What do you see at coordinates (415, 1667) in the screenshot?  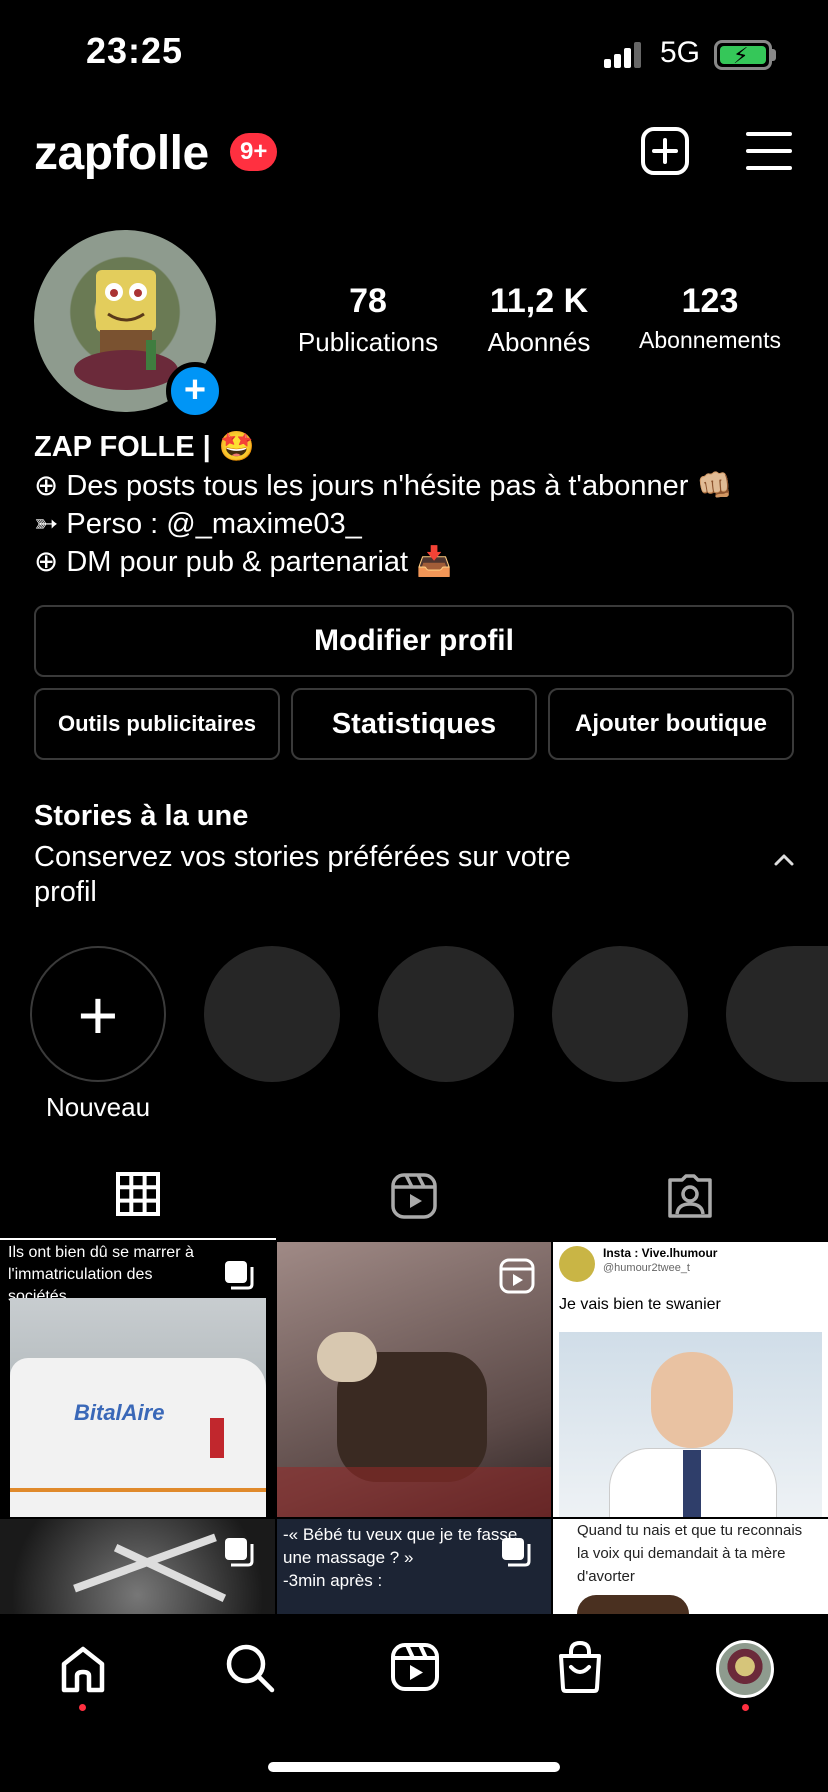 I see `reels-icon` at bounding box center [415, 1667].